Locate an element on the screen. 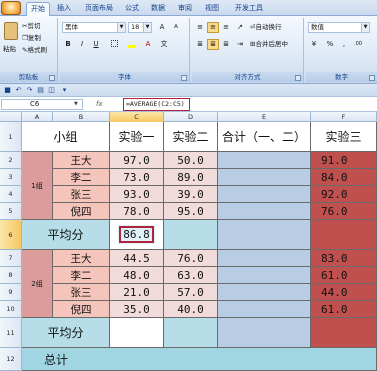 This screenshot has height=371, width=377. g1-exp2-1: 50.0 is located at coordinates (191, 160).